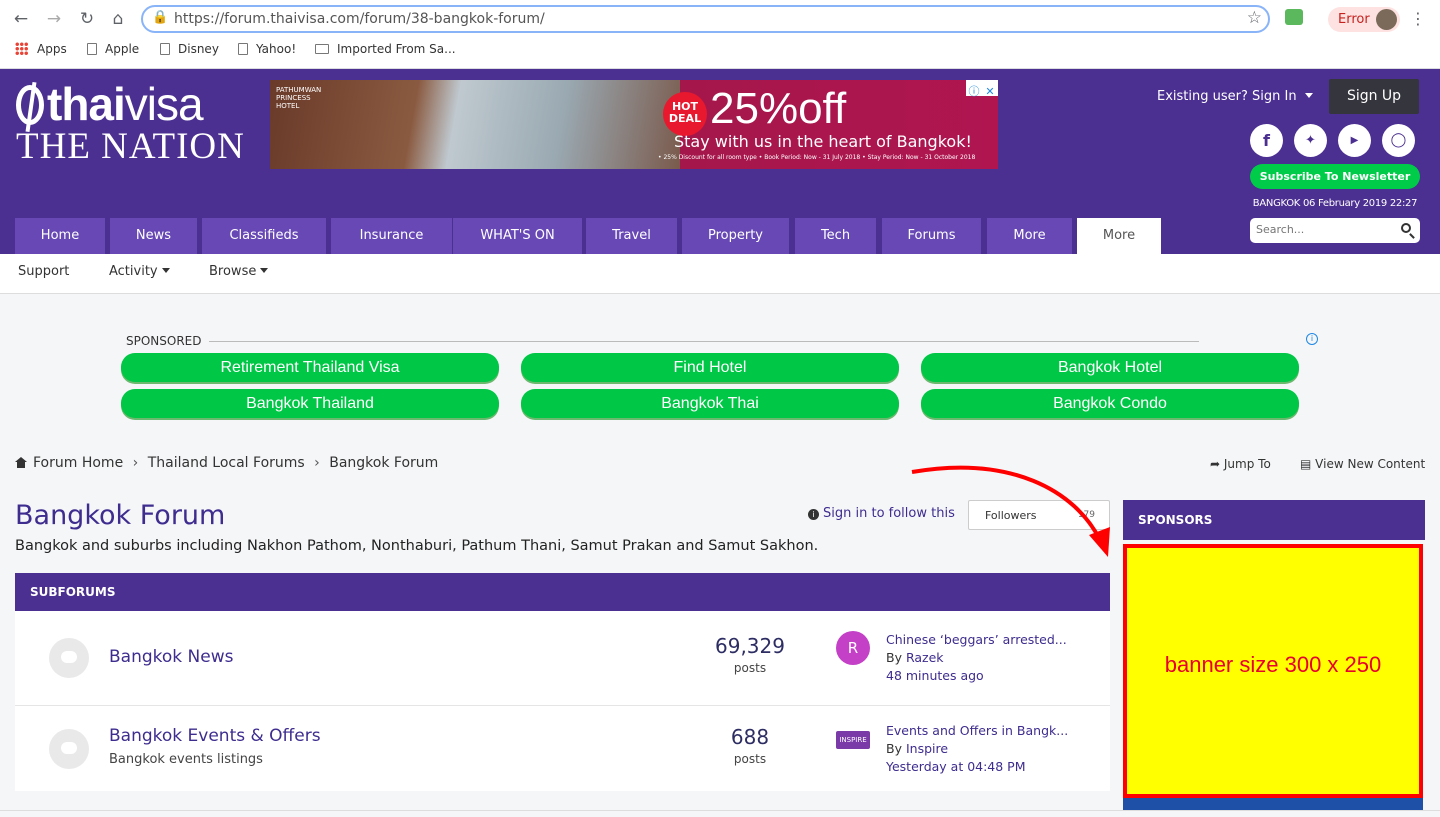 This screenshot has height=817, width=1440. I want to click on avatar: R, so click(853, 648).